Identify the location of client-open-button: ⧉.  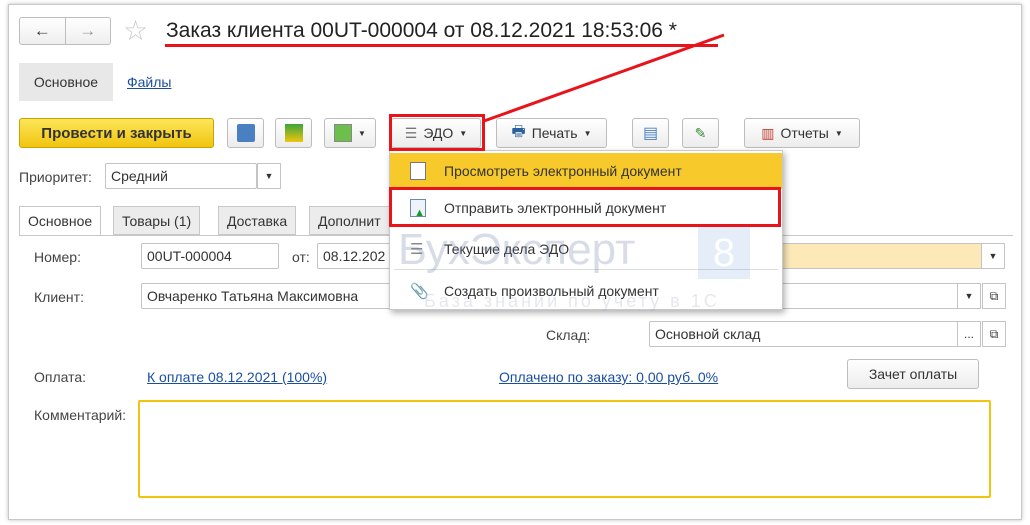
(994, 296).